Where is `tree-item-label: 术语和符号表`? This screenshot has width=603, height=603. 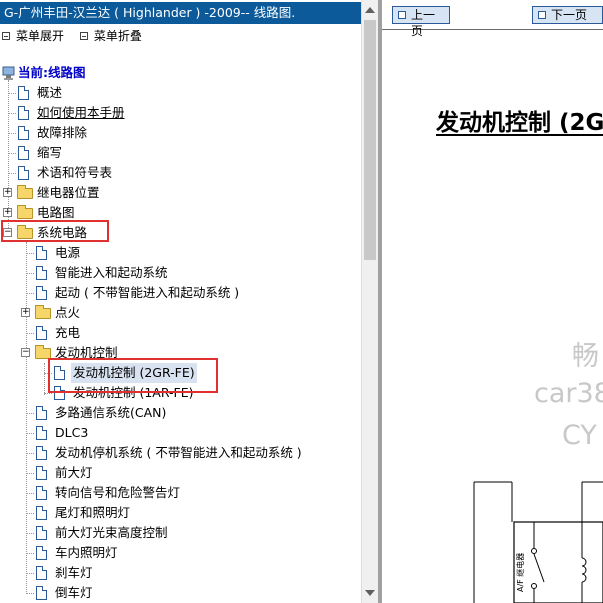
tree-item-label: 术语和符号表 is located at coordinates (75, 172).